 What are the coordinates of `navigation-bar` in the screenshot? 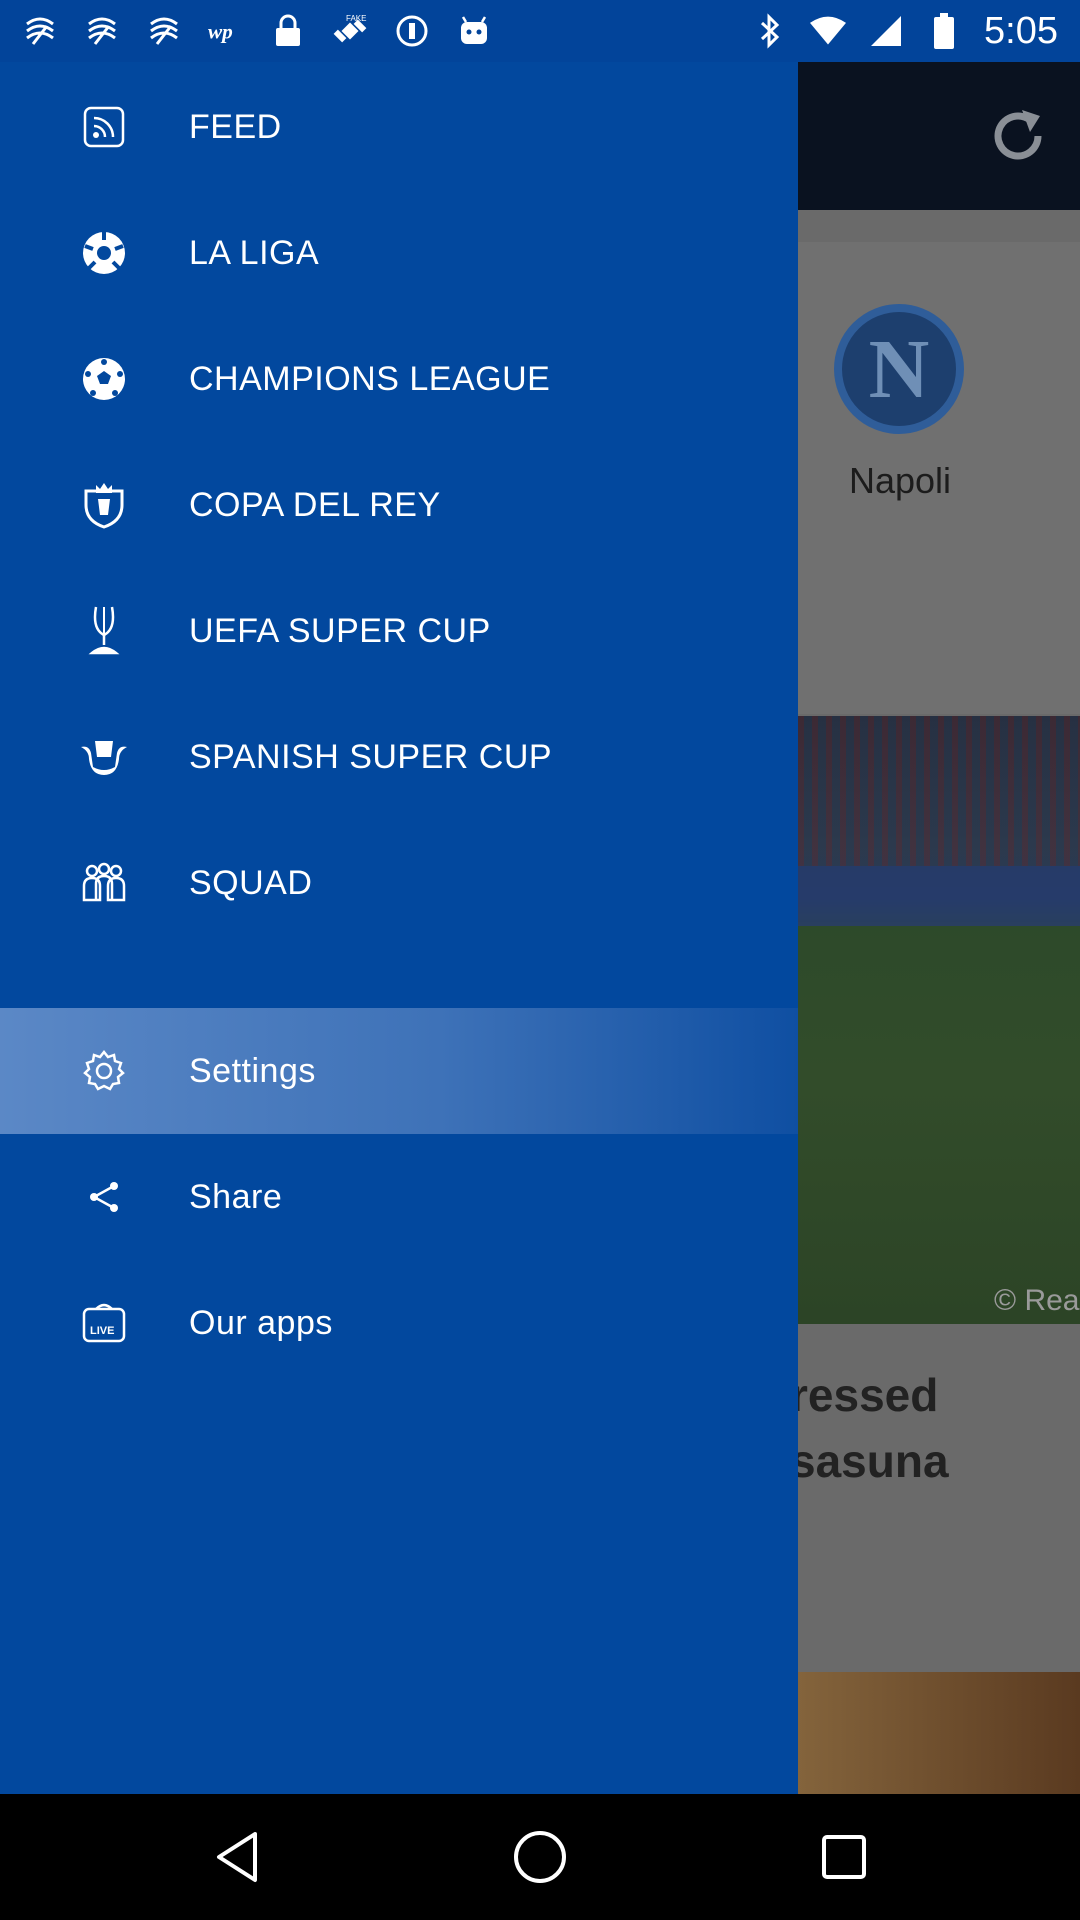 It's located at (540, 1857).